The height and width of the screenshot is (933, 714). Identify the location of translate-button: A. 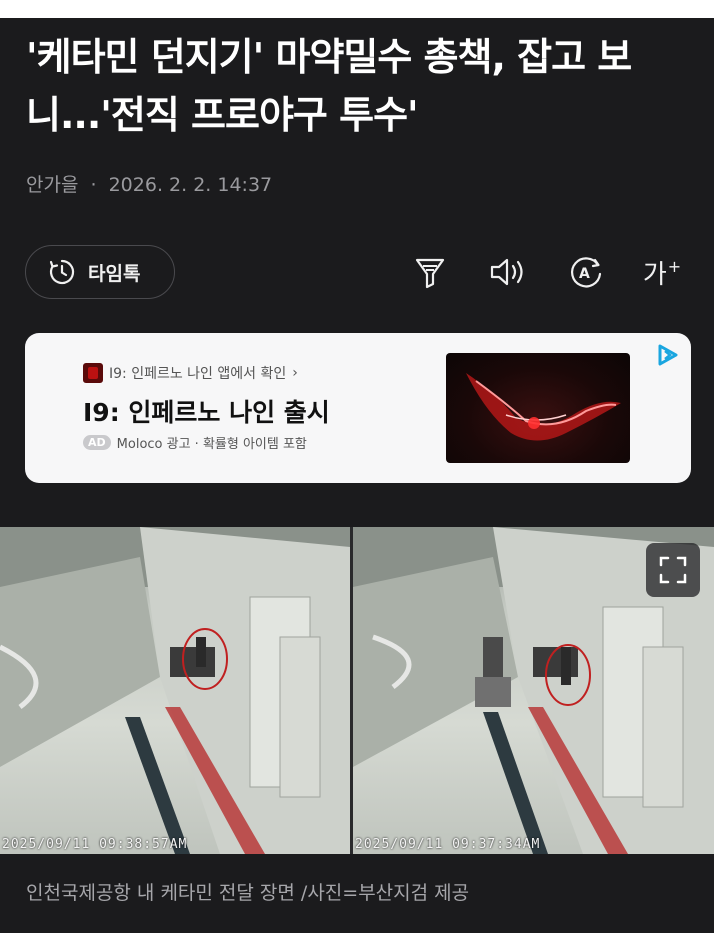
(586, 272).